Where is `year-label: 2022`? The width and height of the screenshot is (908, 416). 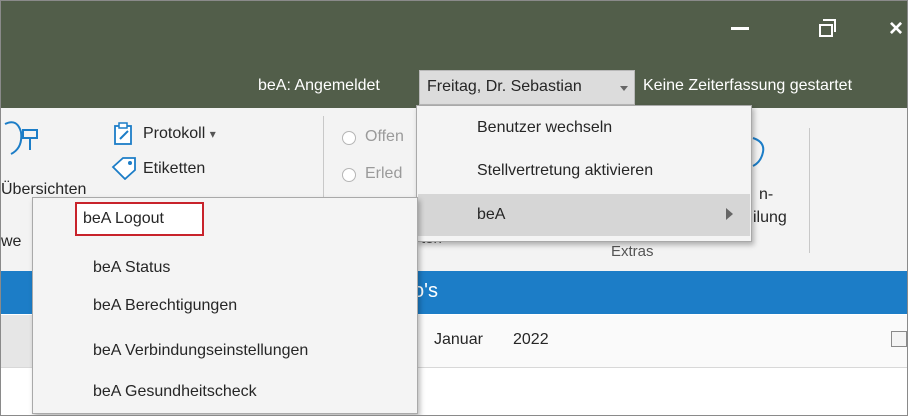
year-label: 2022 is located at coordinates (531, 340).